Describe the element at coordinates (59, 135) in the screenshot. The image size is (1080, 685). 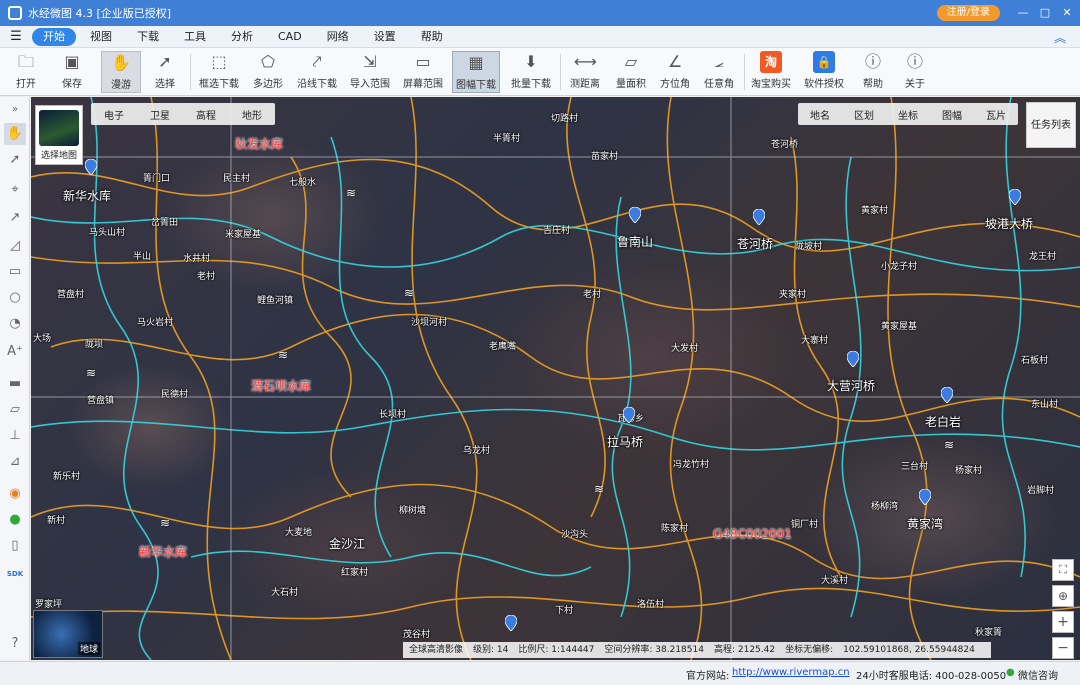
I see `basemap-thumbnail-button: 选择地图` at that location.